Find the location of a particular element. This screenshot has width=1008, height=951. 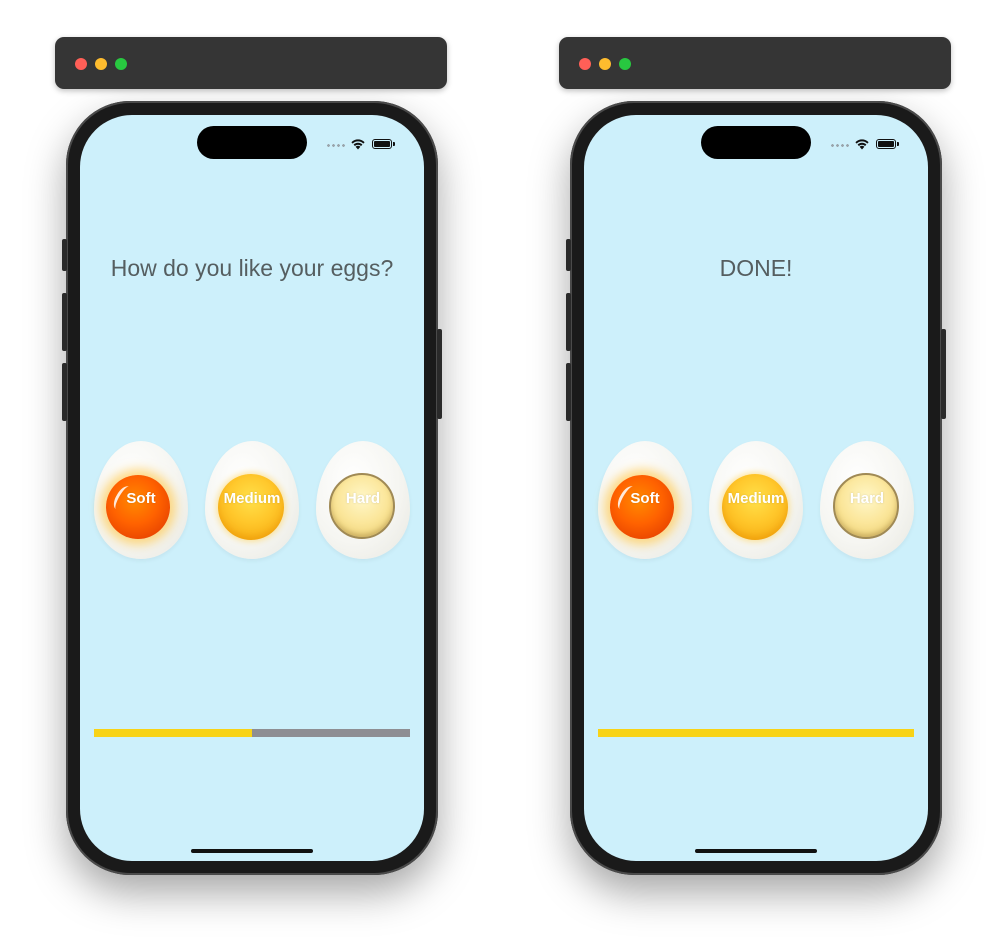

title-label: How do you like your eggs? is located at coordinates (252, 268).